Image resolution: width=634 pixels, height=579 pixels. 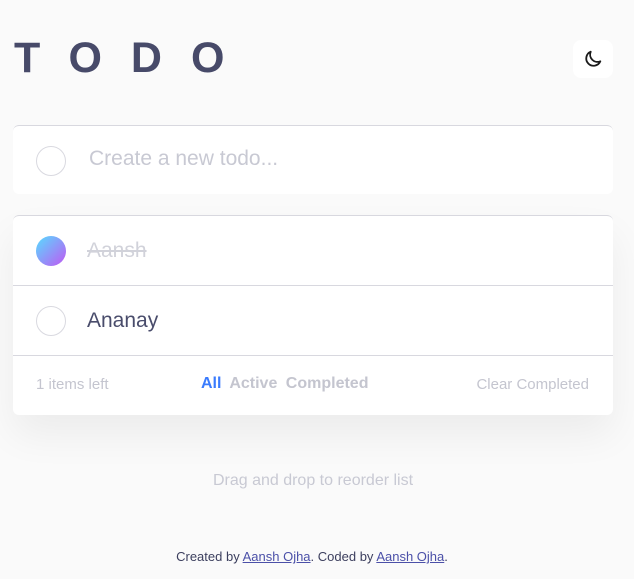 What do you see at coordinates (51, 161) in the screenshot?
I see `new-todo-check-circle` at bounding box center [51, 161].